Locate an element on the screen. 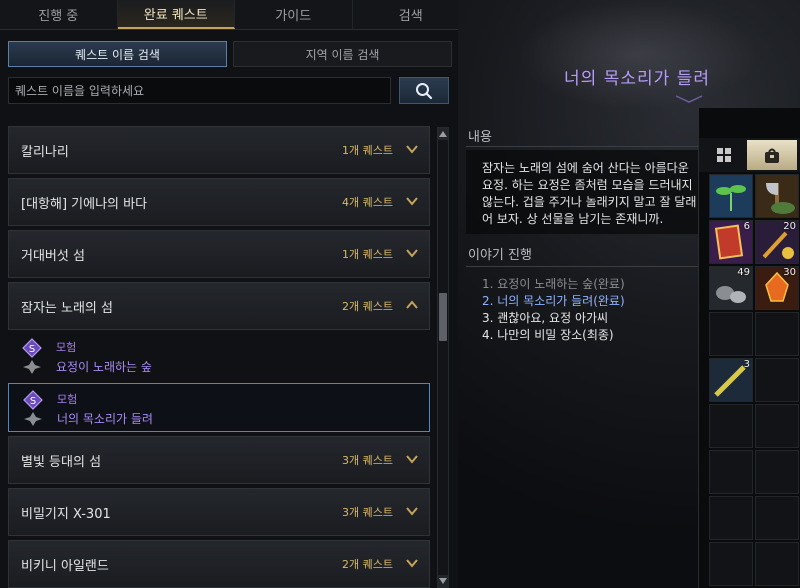  search-icon is located at coordinates (424, 90).